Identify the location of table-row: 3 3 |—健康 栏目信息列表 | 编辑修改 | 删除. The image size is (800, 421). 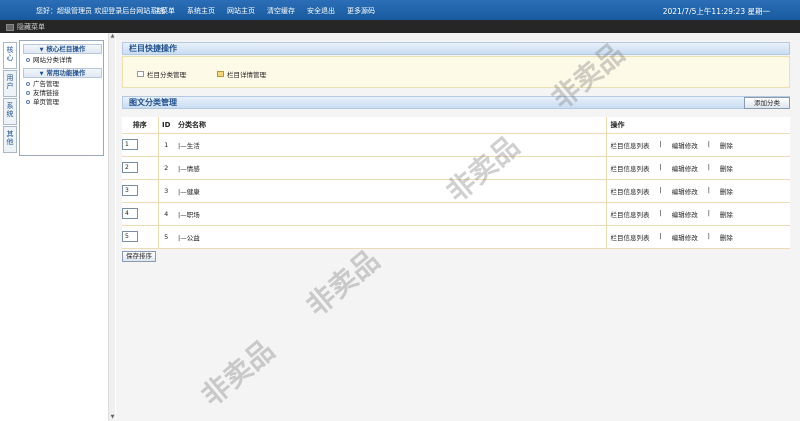
(456, 191).